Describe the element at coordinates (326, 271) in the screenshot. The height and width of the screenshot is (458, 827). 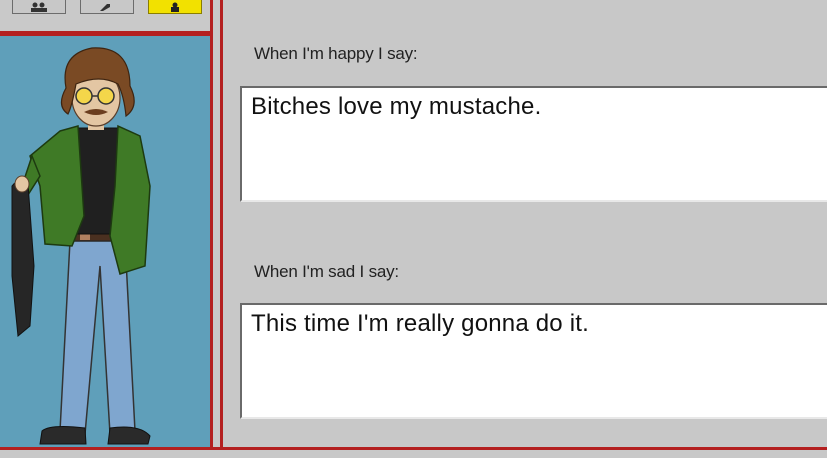
I see `sad-label: When I'm sad I say:` at that location.